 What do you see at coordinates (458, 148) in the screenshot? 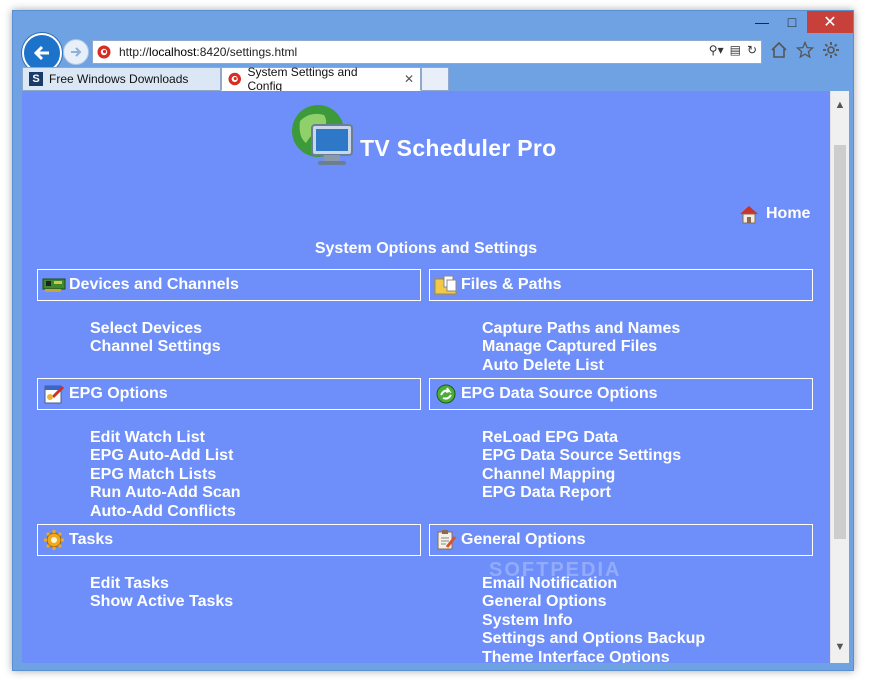
I see `app-title: TV Scheduler Pro` at bounding box center [458, 148].